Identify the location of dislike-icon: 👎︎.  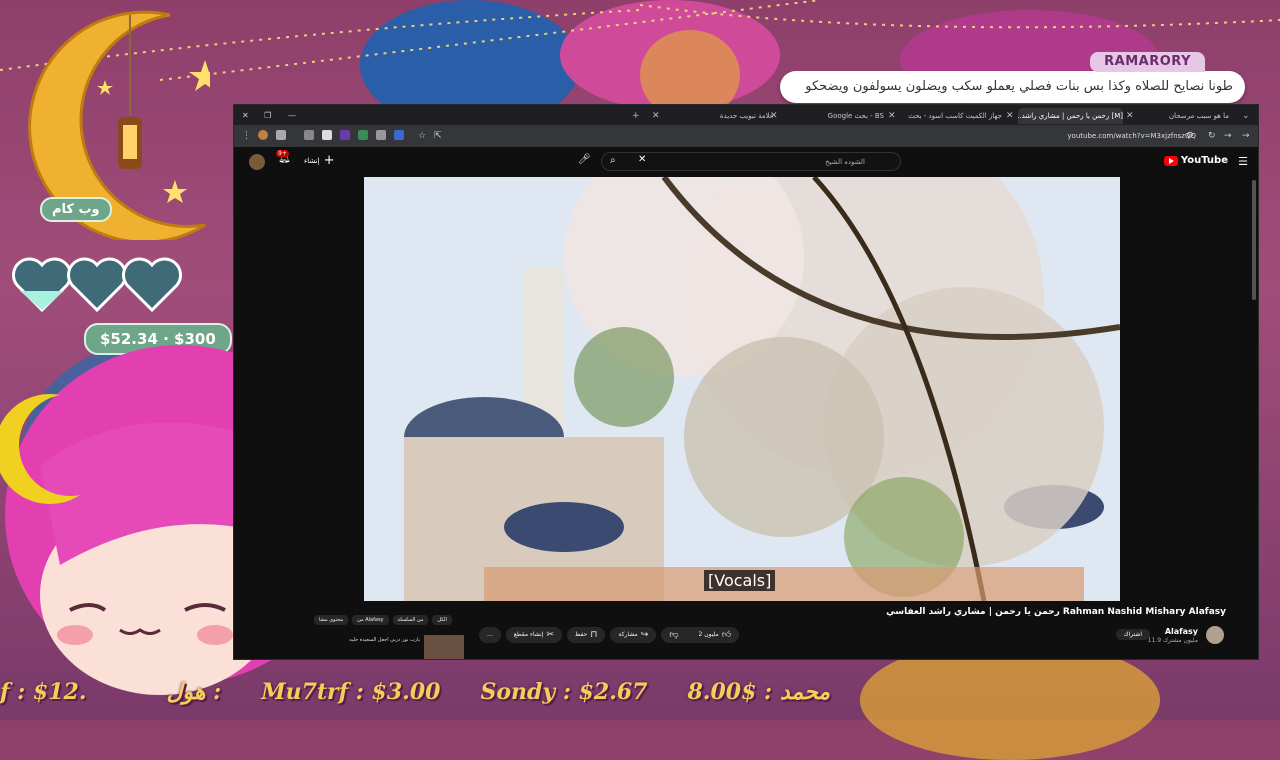
(674, 635).